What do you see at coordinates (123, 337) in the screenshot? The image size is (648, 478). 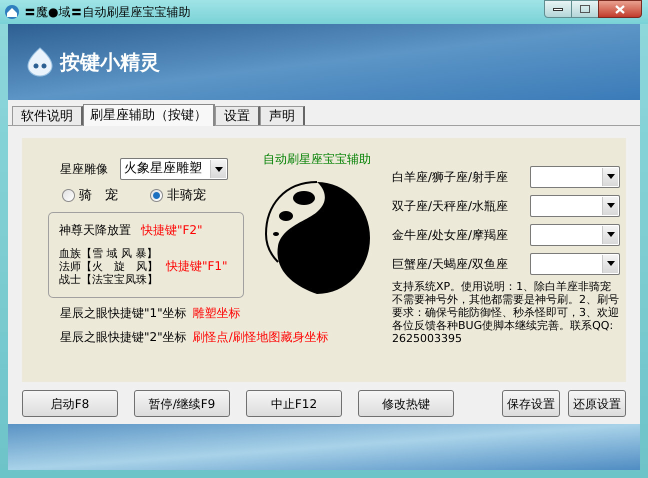 I see `coordinate-label: 星辰之眼快捷键"2"坐标` at bounding box center [123, 337].